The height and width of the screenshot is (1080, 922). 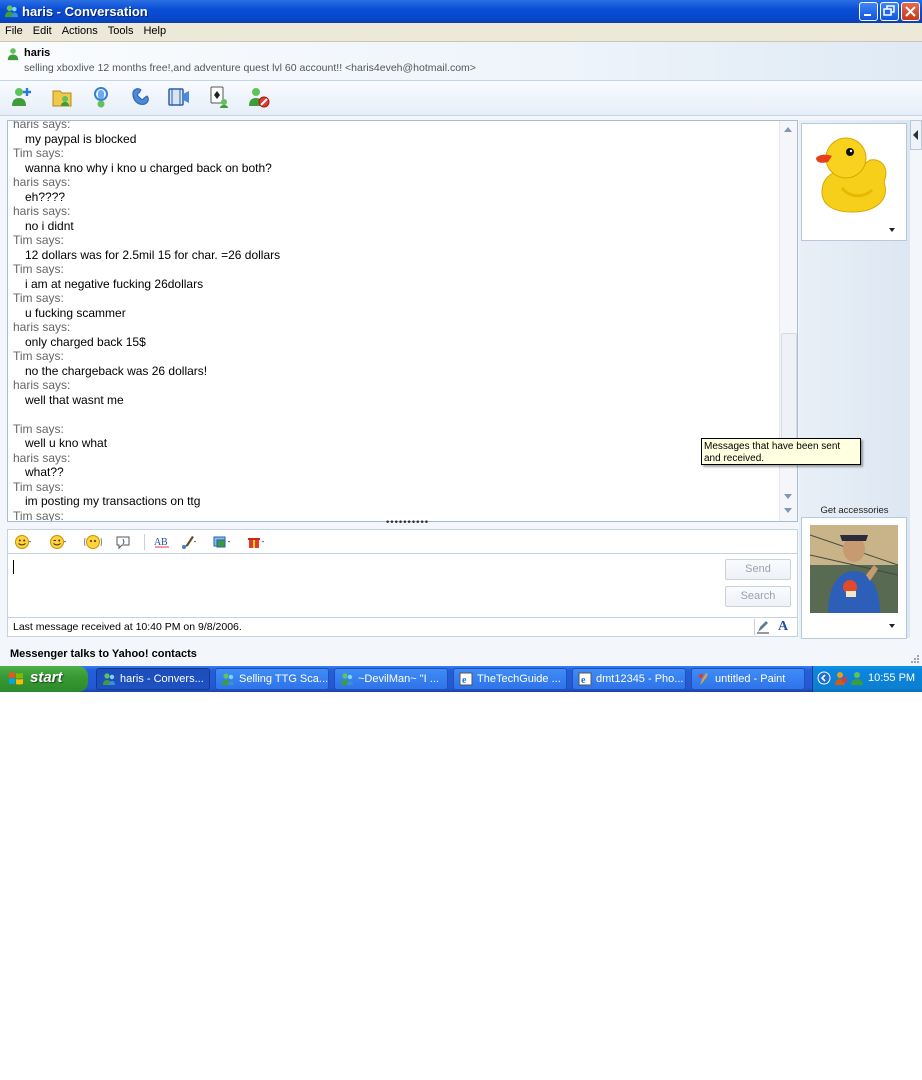 What do you see at coordinates (758, 596) in the screenshot?
I see `search-button: Search` at bounding box center [758, 596].